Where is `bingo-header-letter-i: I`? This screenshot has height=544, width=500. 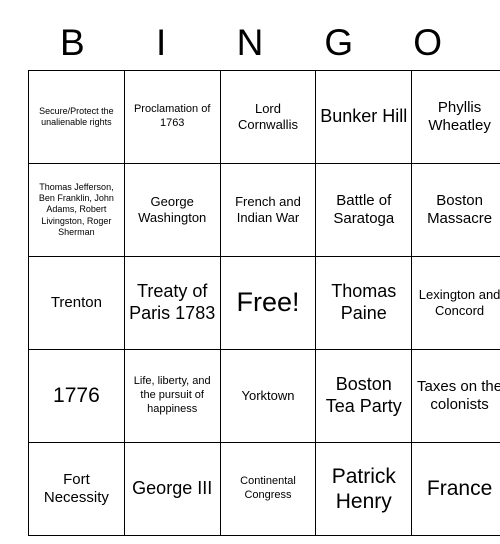 bingo-header-letter-i: I is located at coordinates (161, 42).